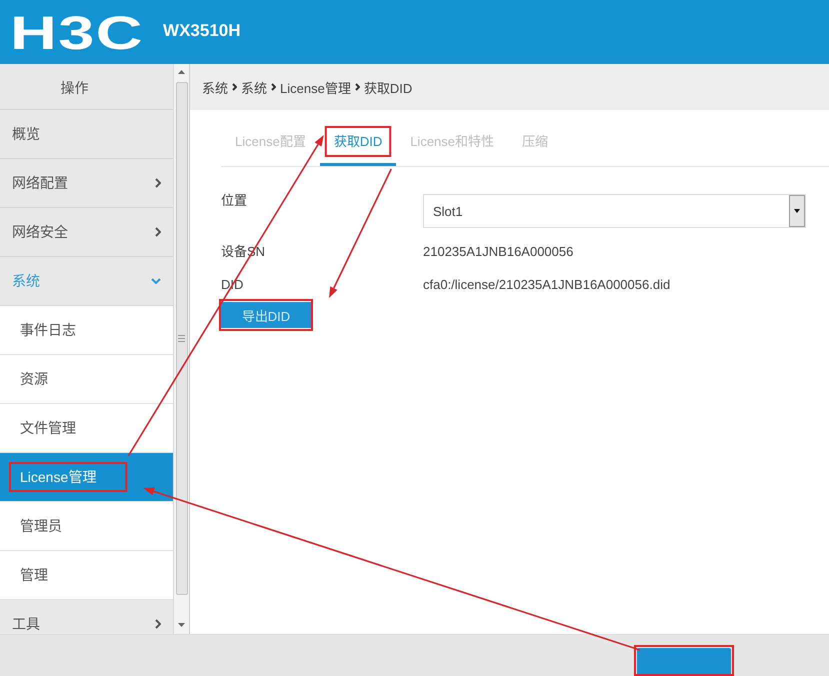  I want to click on scroll-down-icon, so click(181, 625).